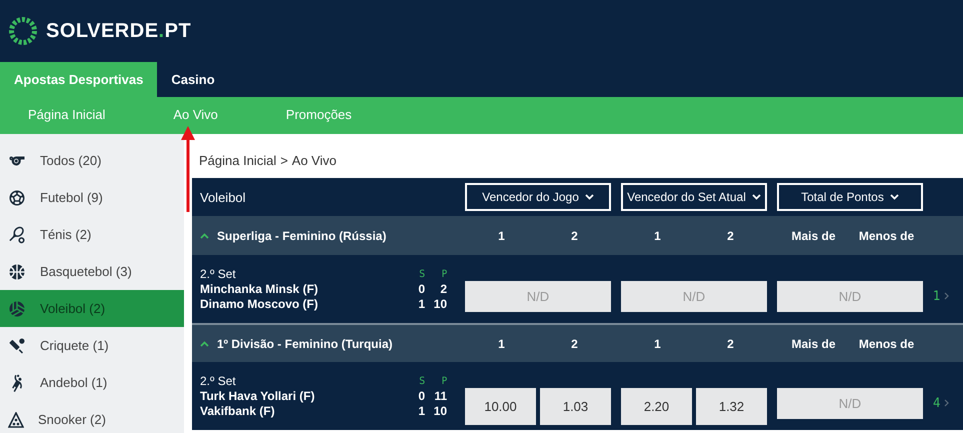 This screenshot has height=433, width=963. Describe the element at coordinates (694, 197) in the screenshot. I see `market-dropdown: Vencedor do Set Atual` at that location.